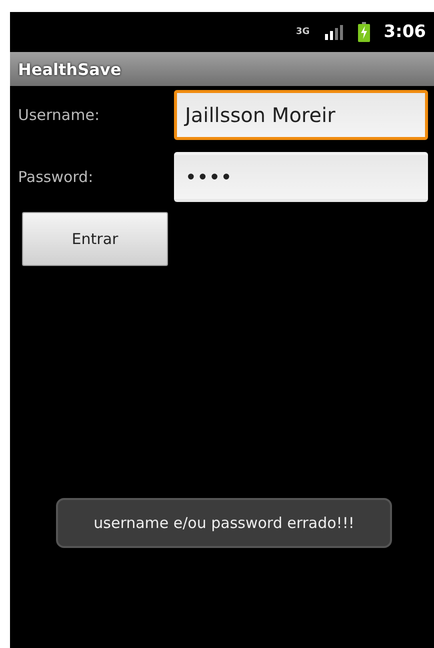  What do you see at coordinates (301, 115) in the screenshot?
I see `username-field: Jaillsson Moreir` at bounding box center [301, 115].